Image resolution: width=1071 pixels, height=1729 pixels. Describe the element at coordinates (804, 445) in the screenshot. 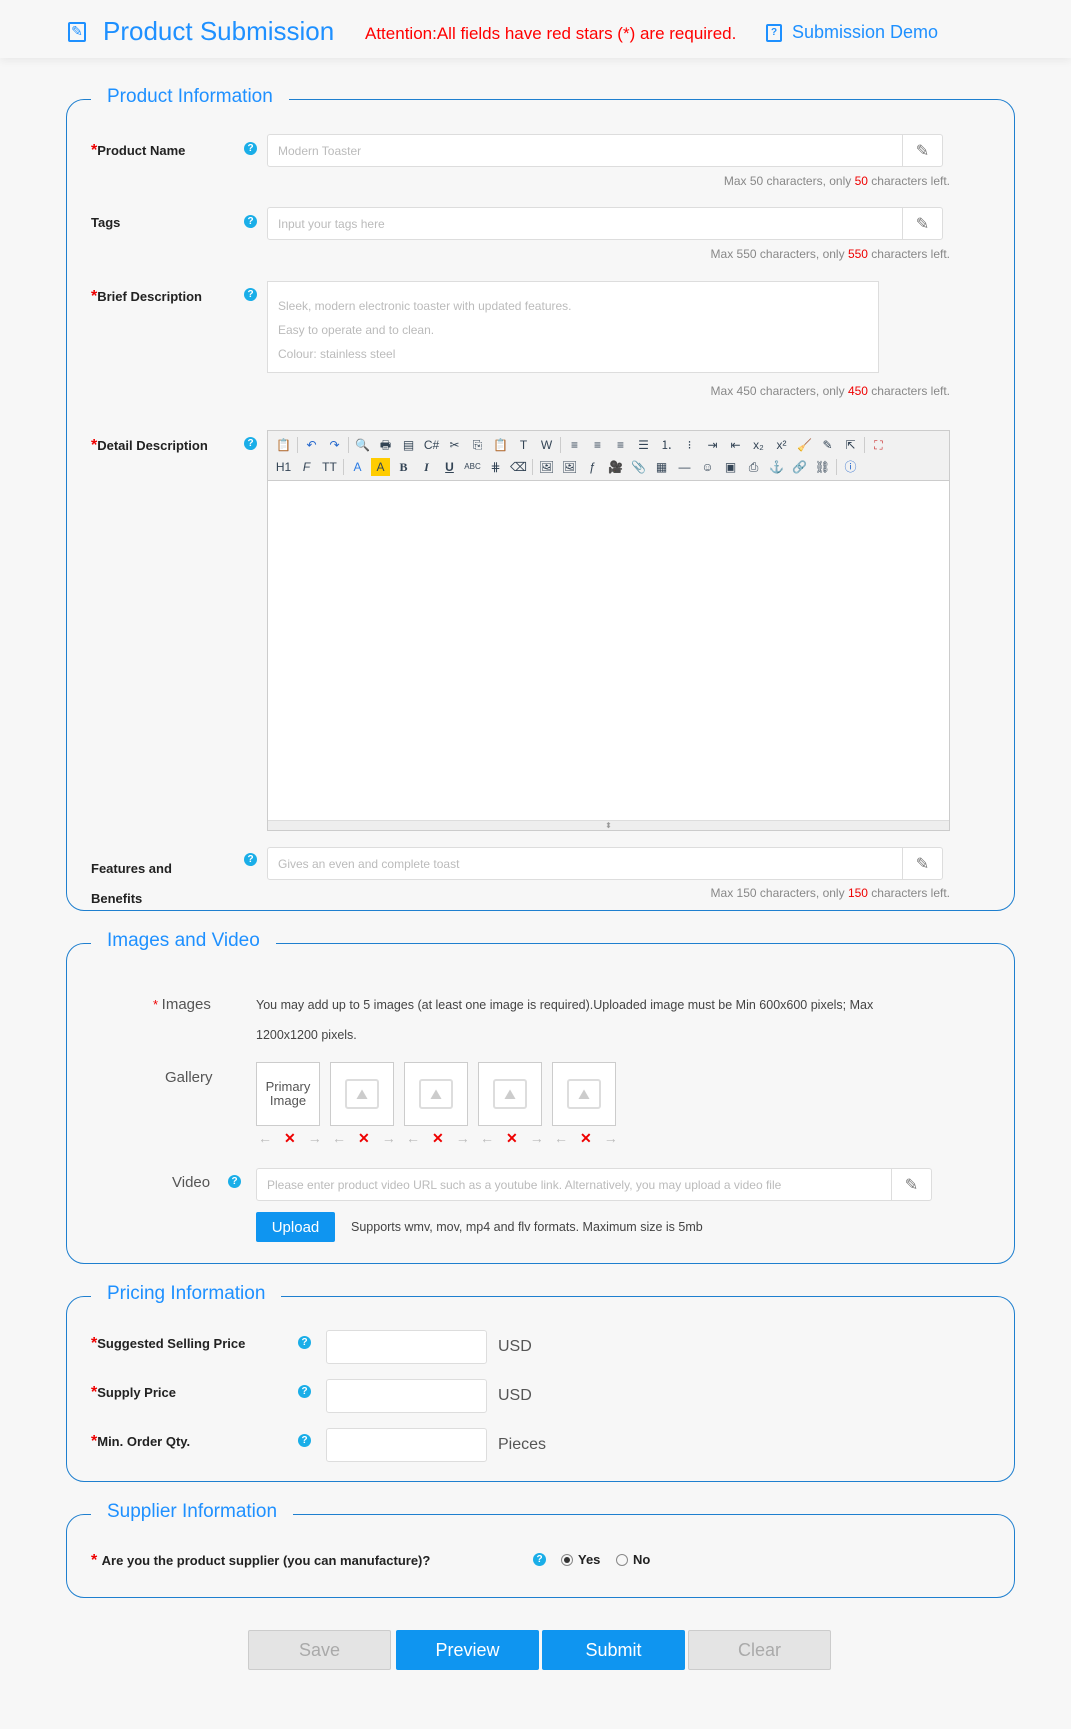

I see `clear-format-icon: 🧹` at that location.